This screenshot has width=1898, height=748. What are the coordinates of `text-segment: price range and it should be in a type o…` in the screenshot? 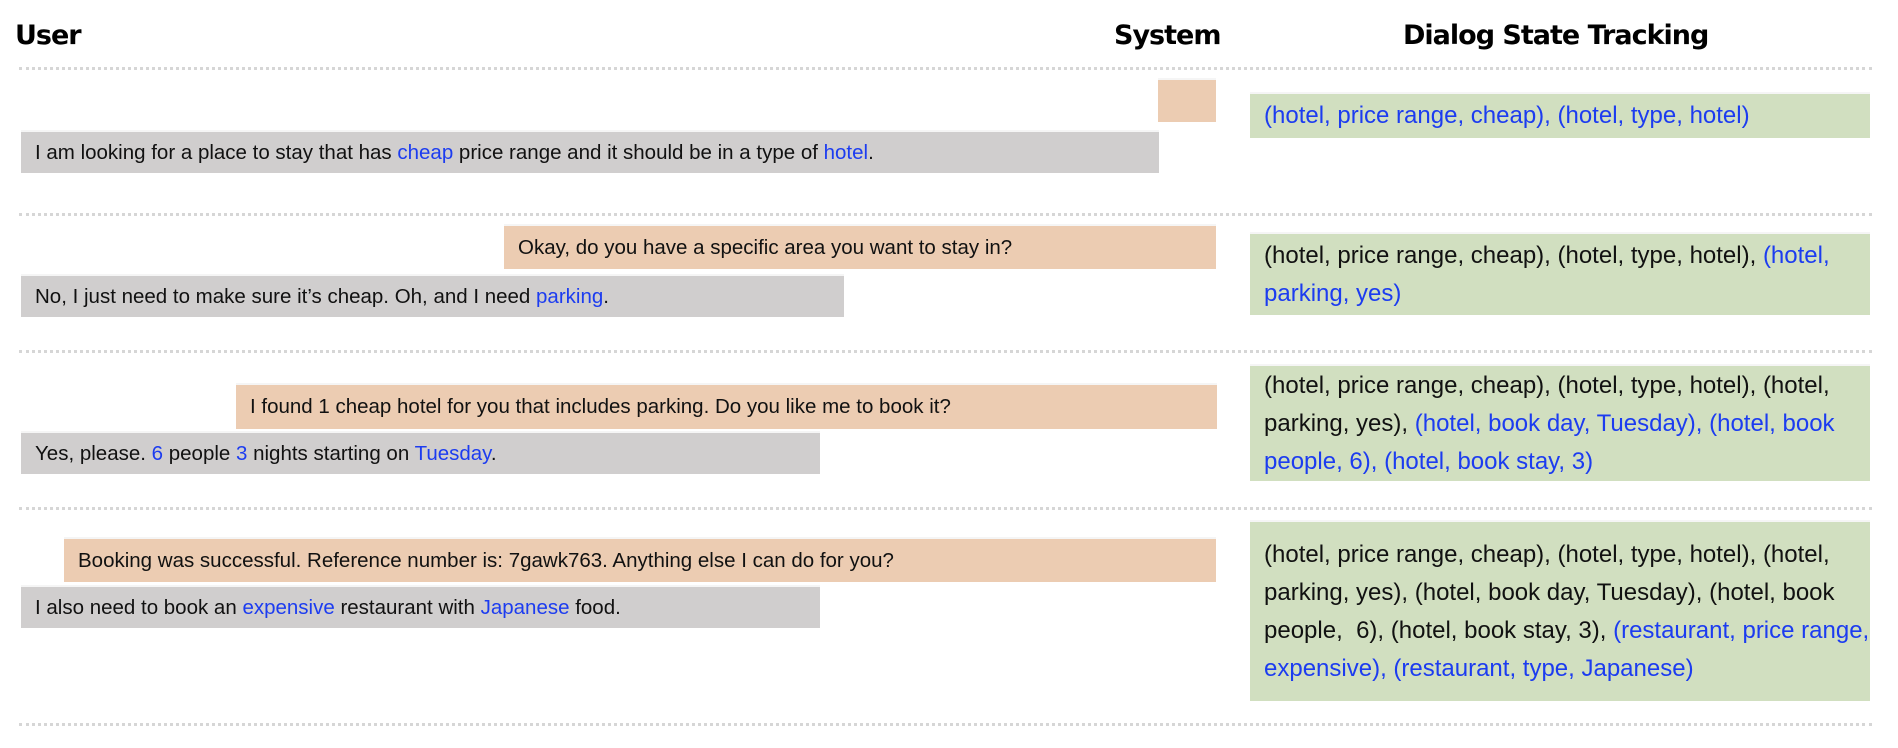 It's located at (638, 152).